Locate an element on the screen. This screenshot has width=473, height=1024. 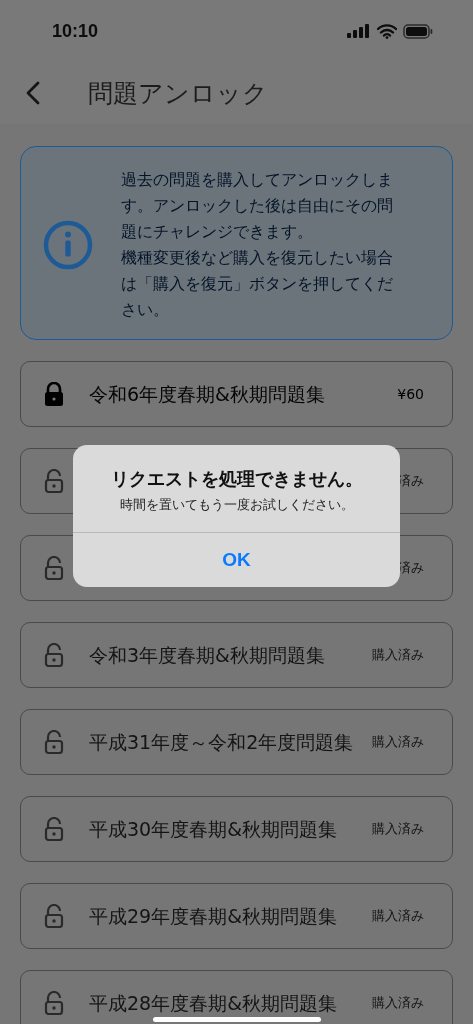
item-title: 平成30年度春期&秋期問題集 is located at coordinates (213, 829).